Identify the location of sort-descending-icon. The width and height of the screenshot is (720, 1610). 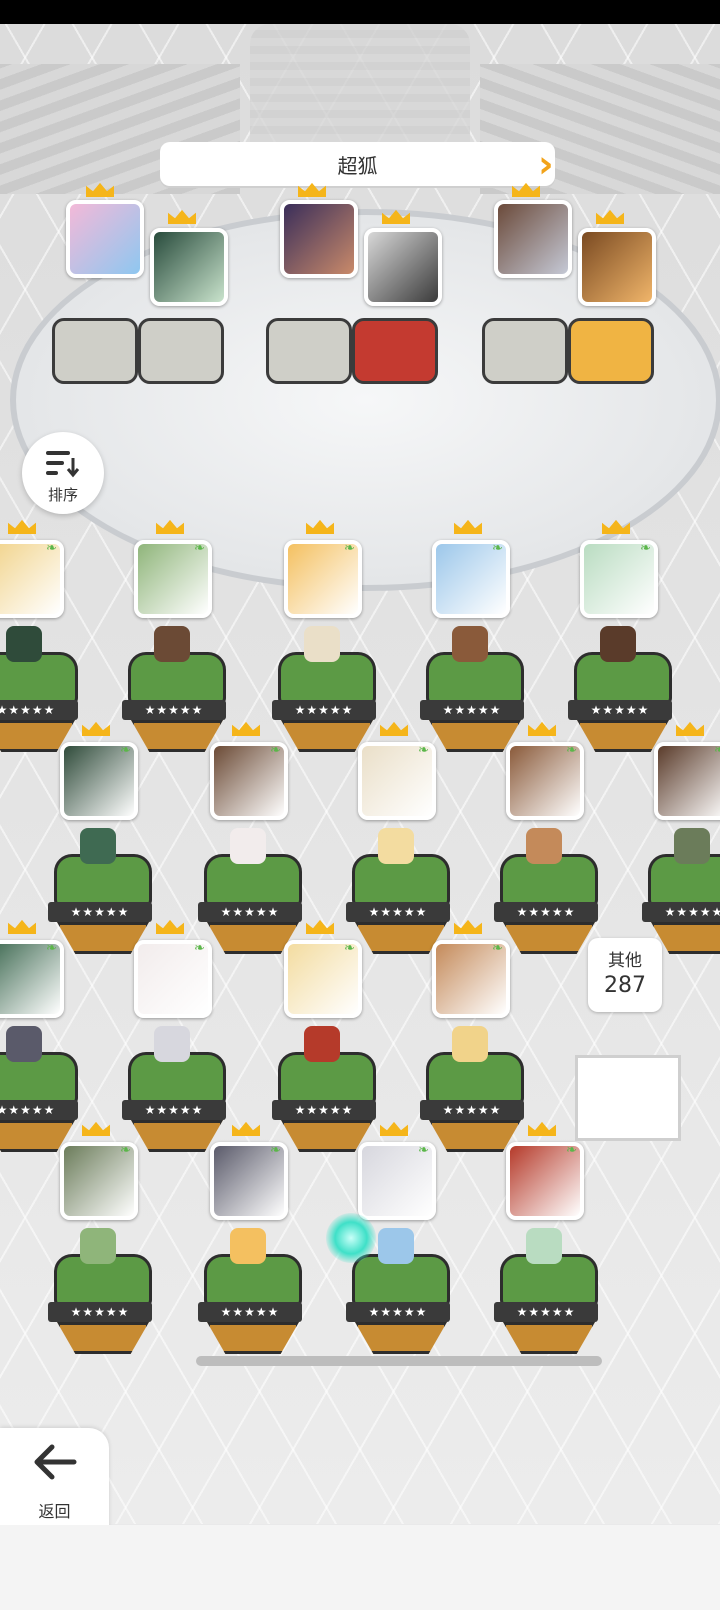
(63, 464).